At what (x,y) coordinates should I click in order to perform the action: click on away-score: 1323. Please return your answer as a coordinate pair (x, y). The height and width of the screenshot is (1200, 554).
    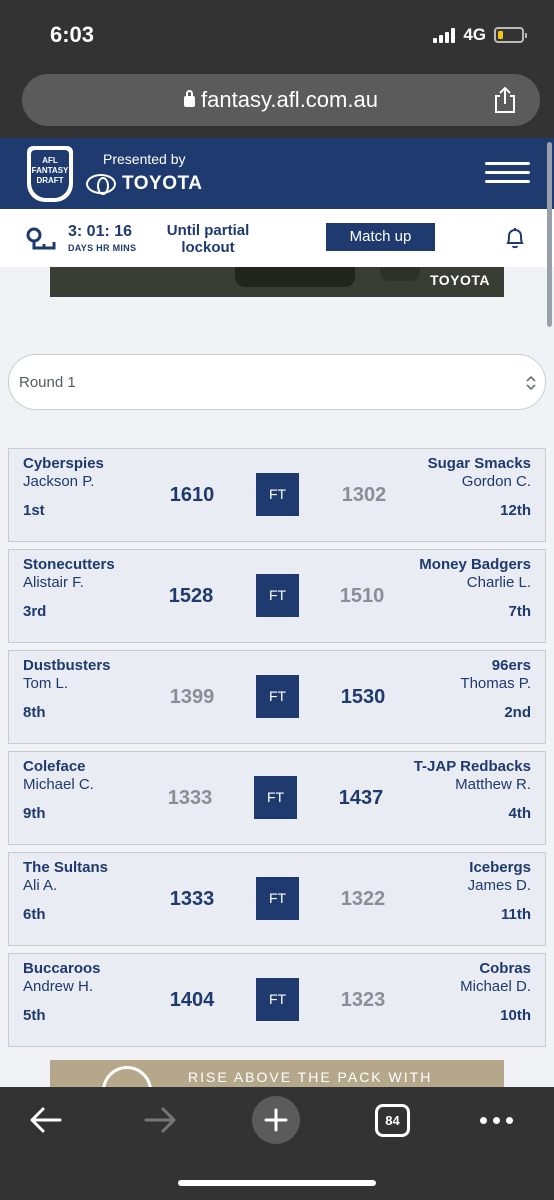
    Looking at the image, I should click on (363, 1000).